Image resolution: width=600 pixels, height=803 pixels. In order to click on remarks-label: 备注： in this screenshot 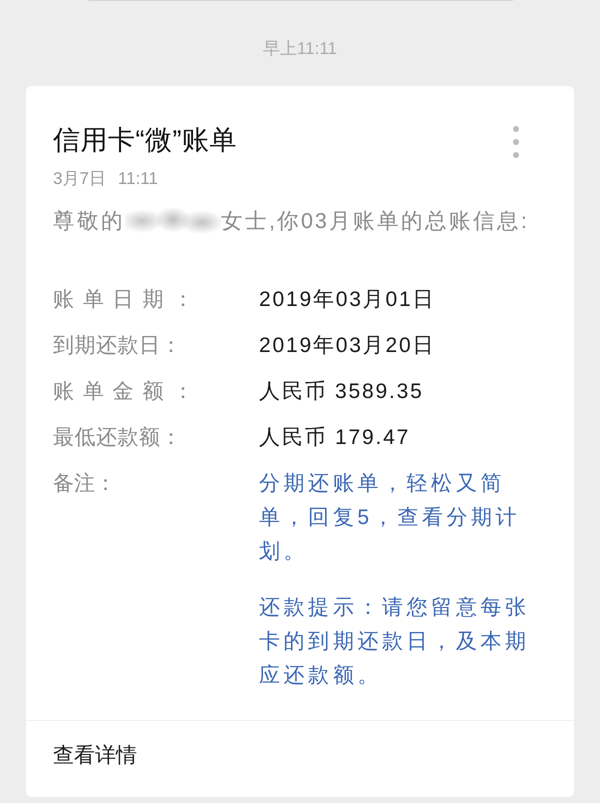, I will do `click(85, 484)`.